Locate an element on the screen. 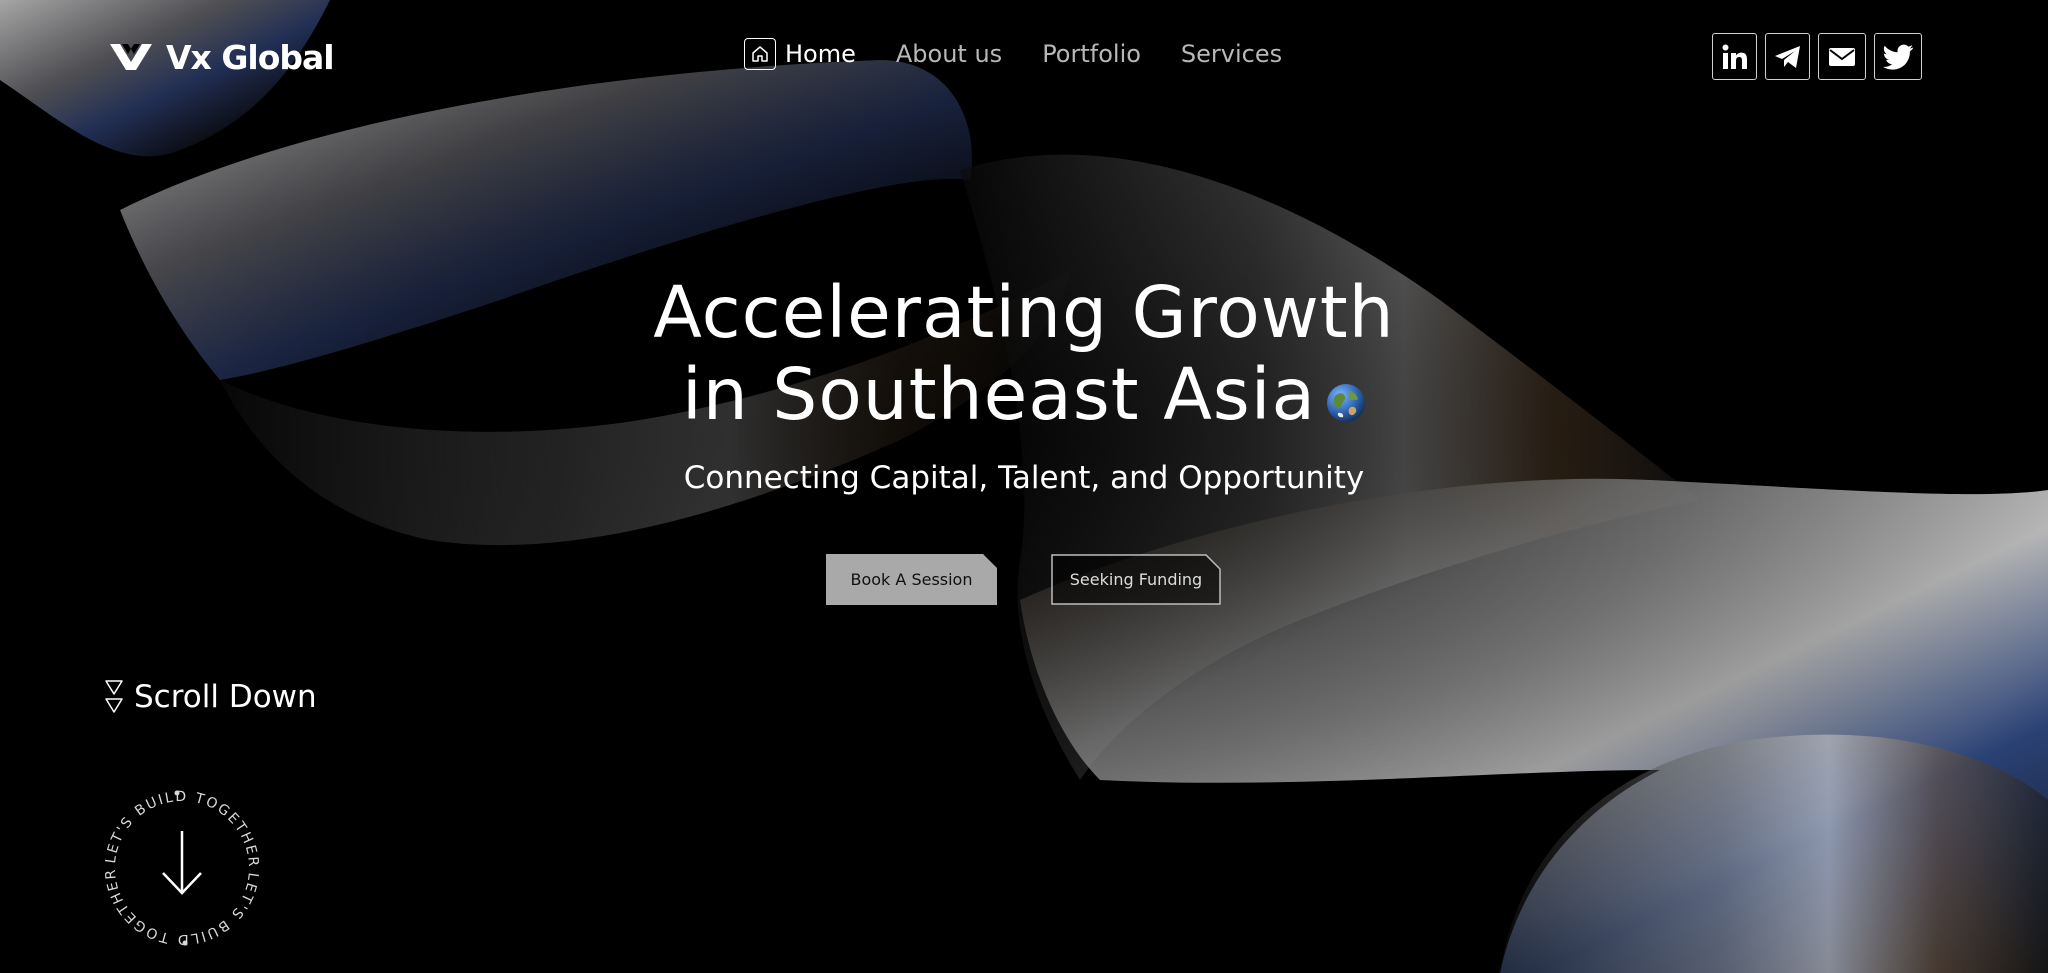 The image size is (2048, 973). nav-item-label: Services is located at coordinates (1231, 54).